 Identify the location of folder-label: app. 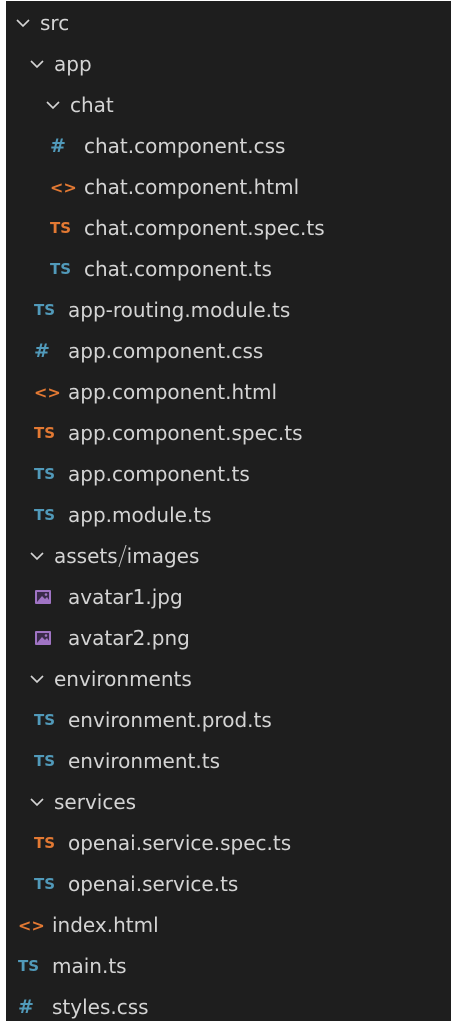
(73, 64).